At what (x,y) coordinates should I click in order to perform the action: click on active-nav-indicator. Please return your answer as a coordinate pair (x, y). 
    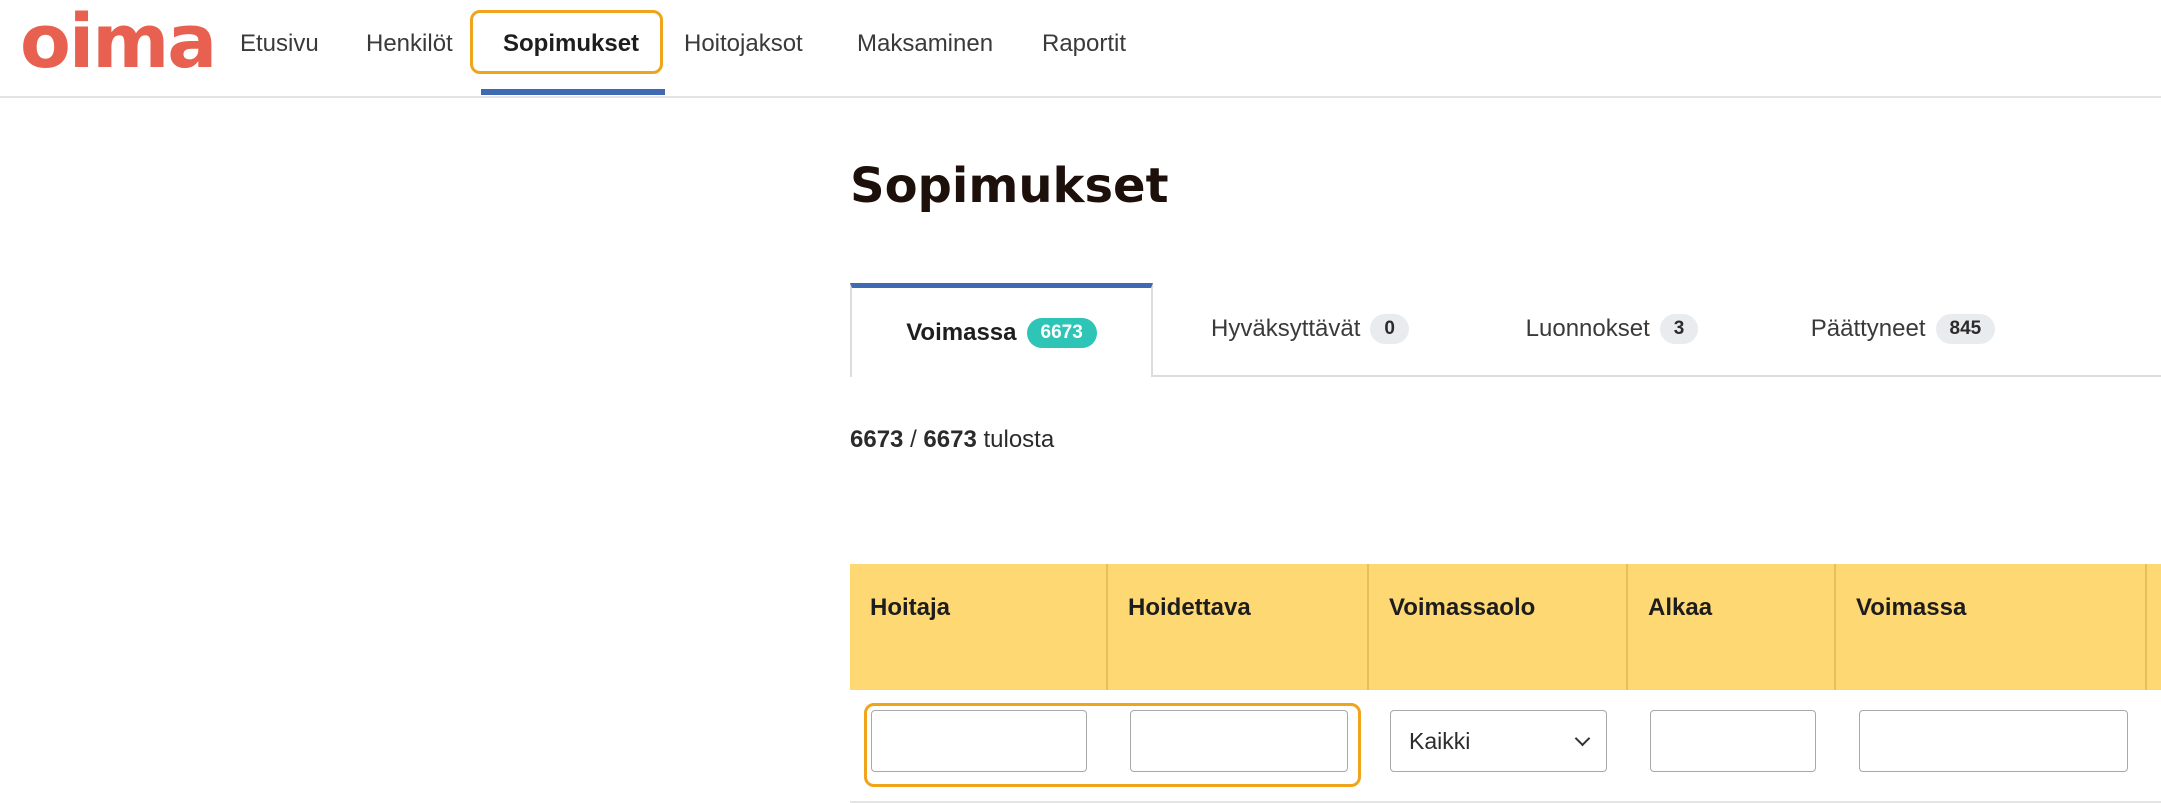
    Looking at the image, I should click on (573, 92).